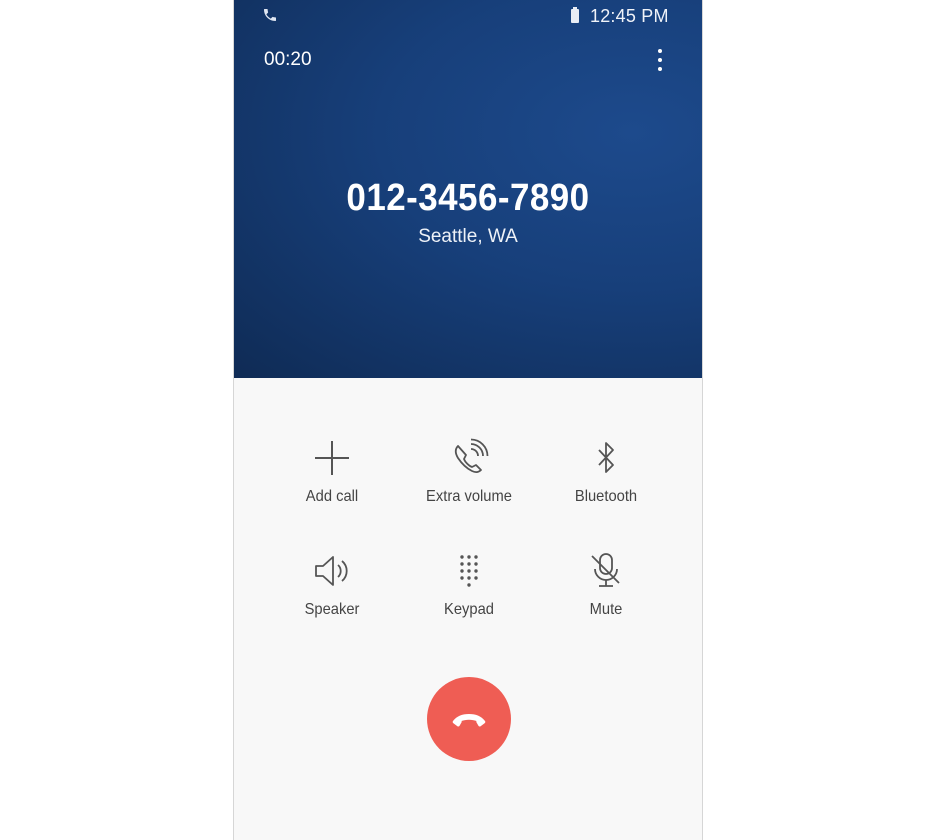 The width and height of the screenshot is (936, 840). What do you see at coordinates (605, 570) in the screenshot?
I see `mute-mic-icon` at bounding box center [605, 570].